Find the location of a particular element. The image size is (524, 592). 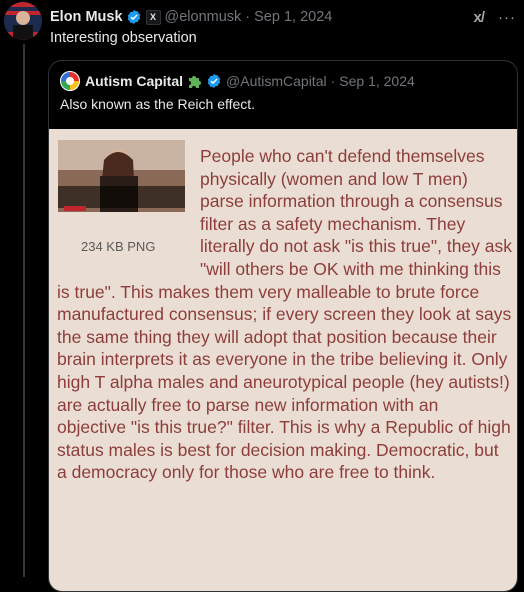

thumbnail-spacer is located at coordinates (128, 202).